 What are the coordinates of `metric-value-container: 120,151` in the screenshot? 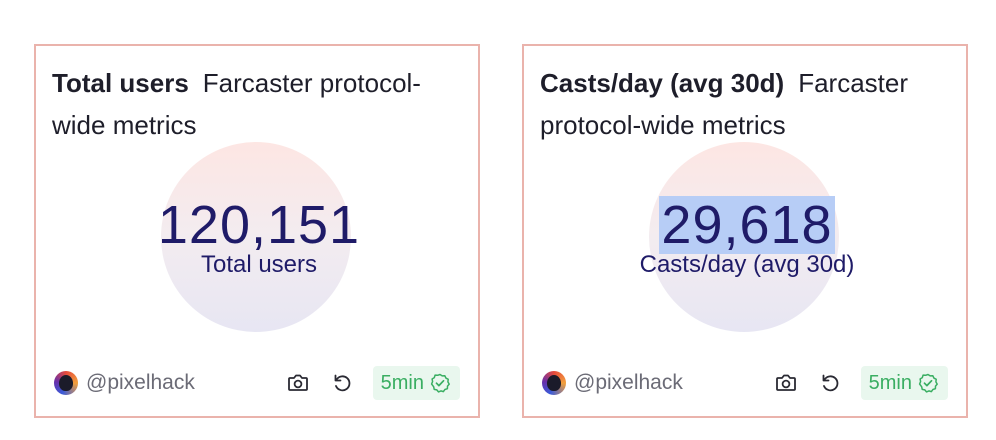 It's located at (259, 226).